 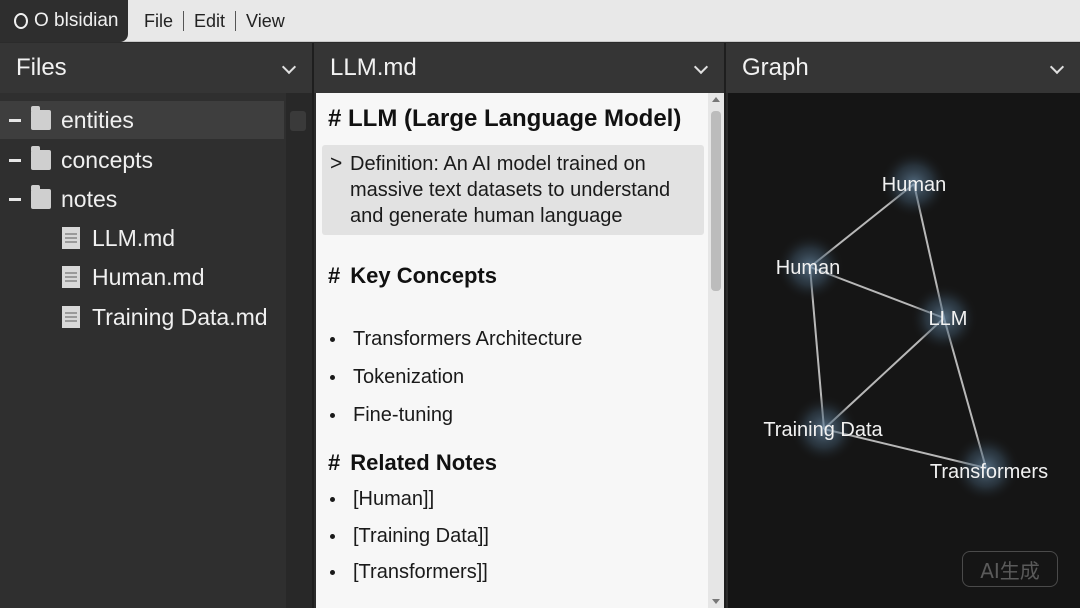 I want to click on list-item: Fine-tuning, so click(x=390, y=415).